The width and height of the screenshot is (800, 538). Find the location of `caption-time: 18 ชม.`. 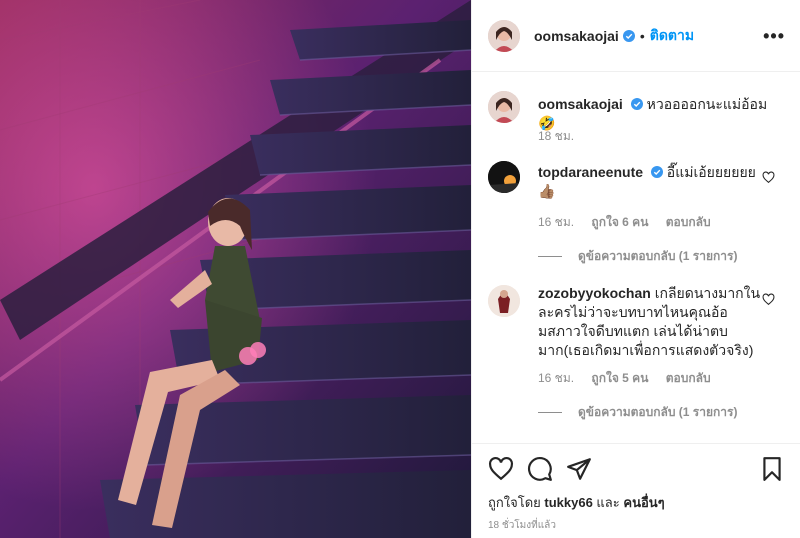

caption-time: 18 ชม. is located at coordinates (556, 136).